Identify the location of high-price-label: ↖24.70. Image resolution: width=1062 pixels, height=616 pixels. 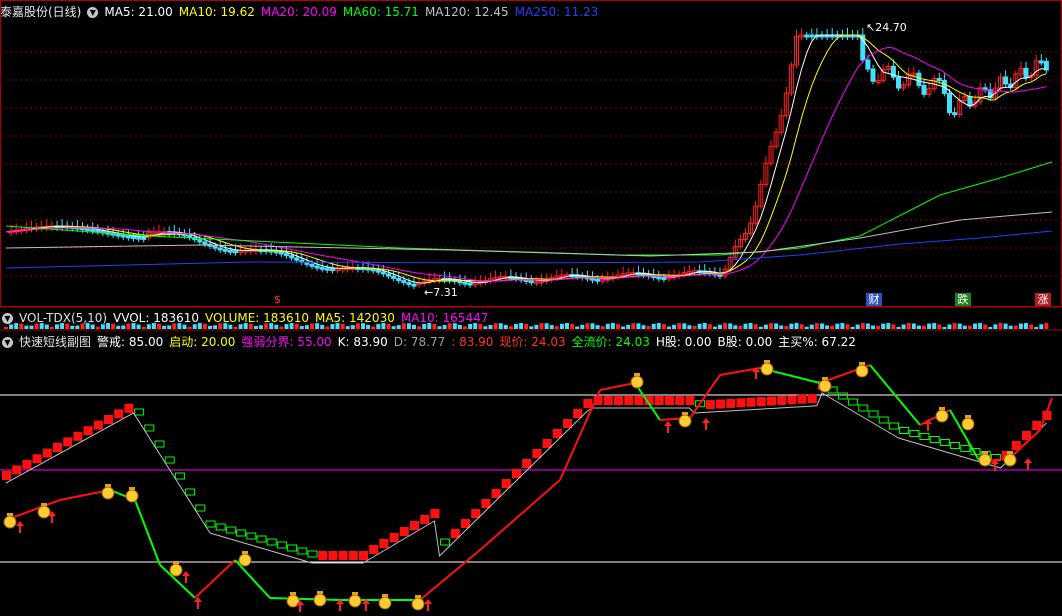
(886, 27).